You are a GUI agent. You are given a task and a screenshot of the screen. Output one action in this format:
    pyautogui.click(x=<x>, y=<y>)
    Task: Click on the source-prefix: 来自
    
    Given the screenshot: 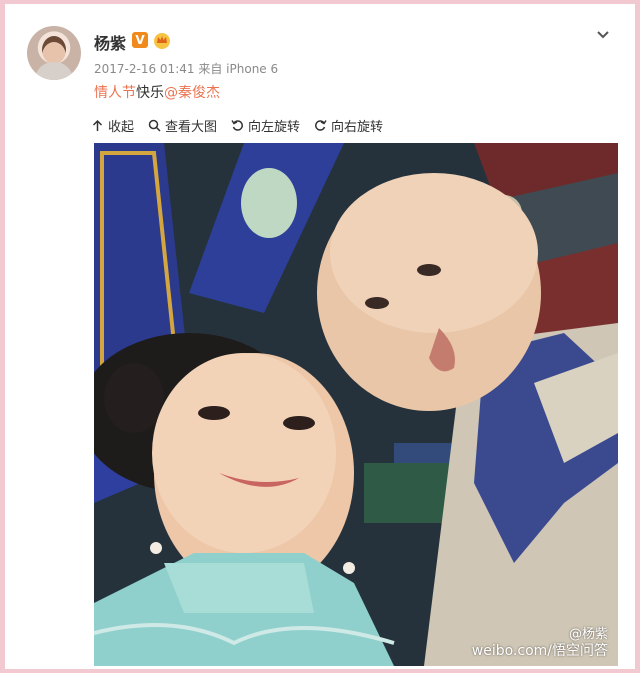 What is the action you would take?
    pyautogui.click(x=210, y=69)
    